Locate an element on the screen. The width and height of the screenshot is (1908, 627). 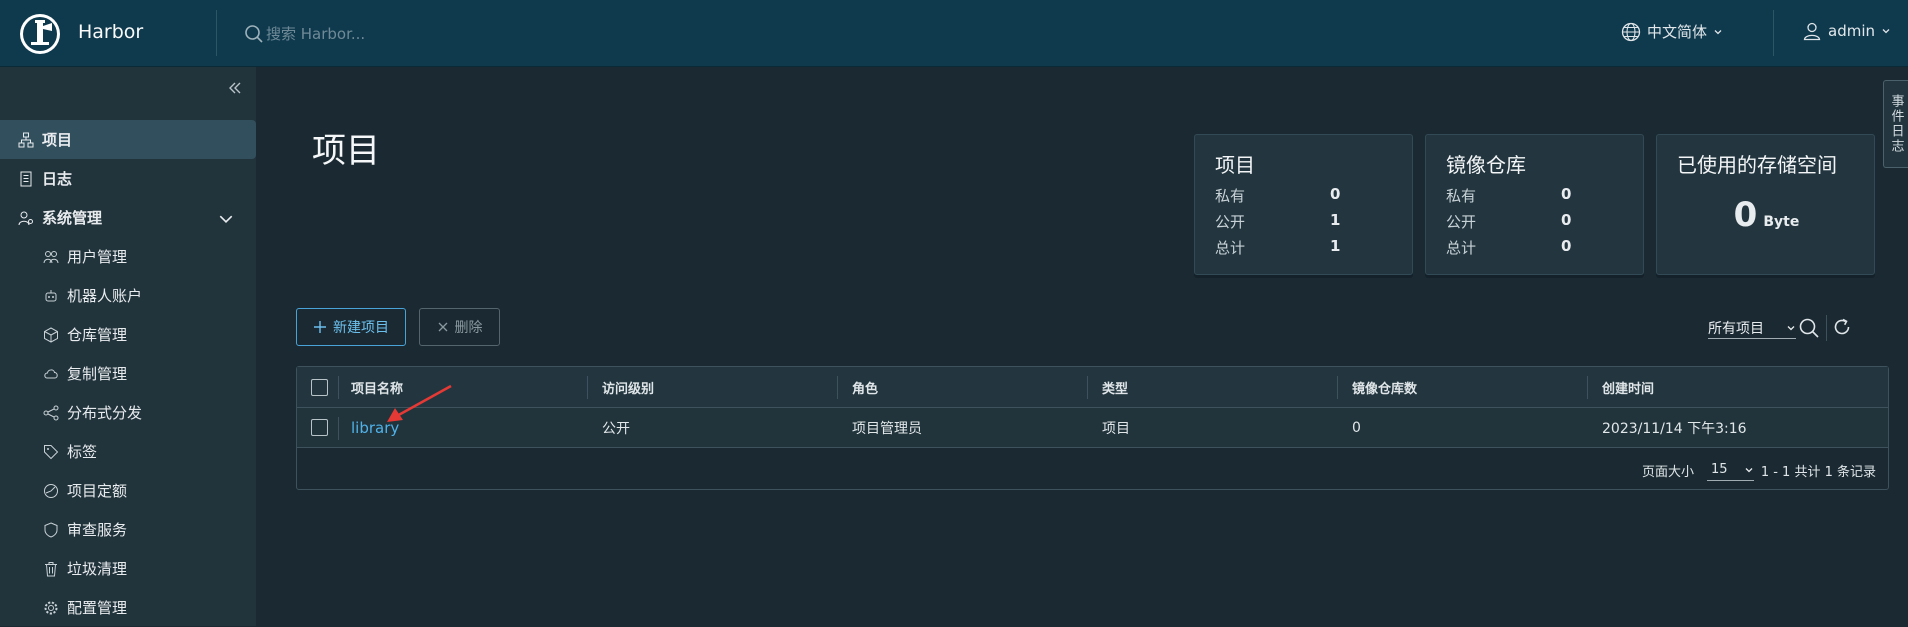
sidebar-item-configuration: 配置管理 is located at coordinates (128, 607).